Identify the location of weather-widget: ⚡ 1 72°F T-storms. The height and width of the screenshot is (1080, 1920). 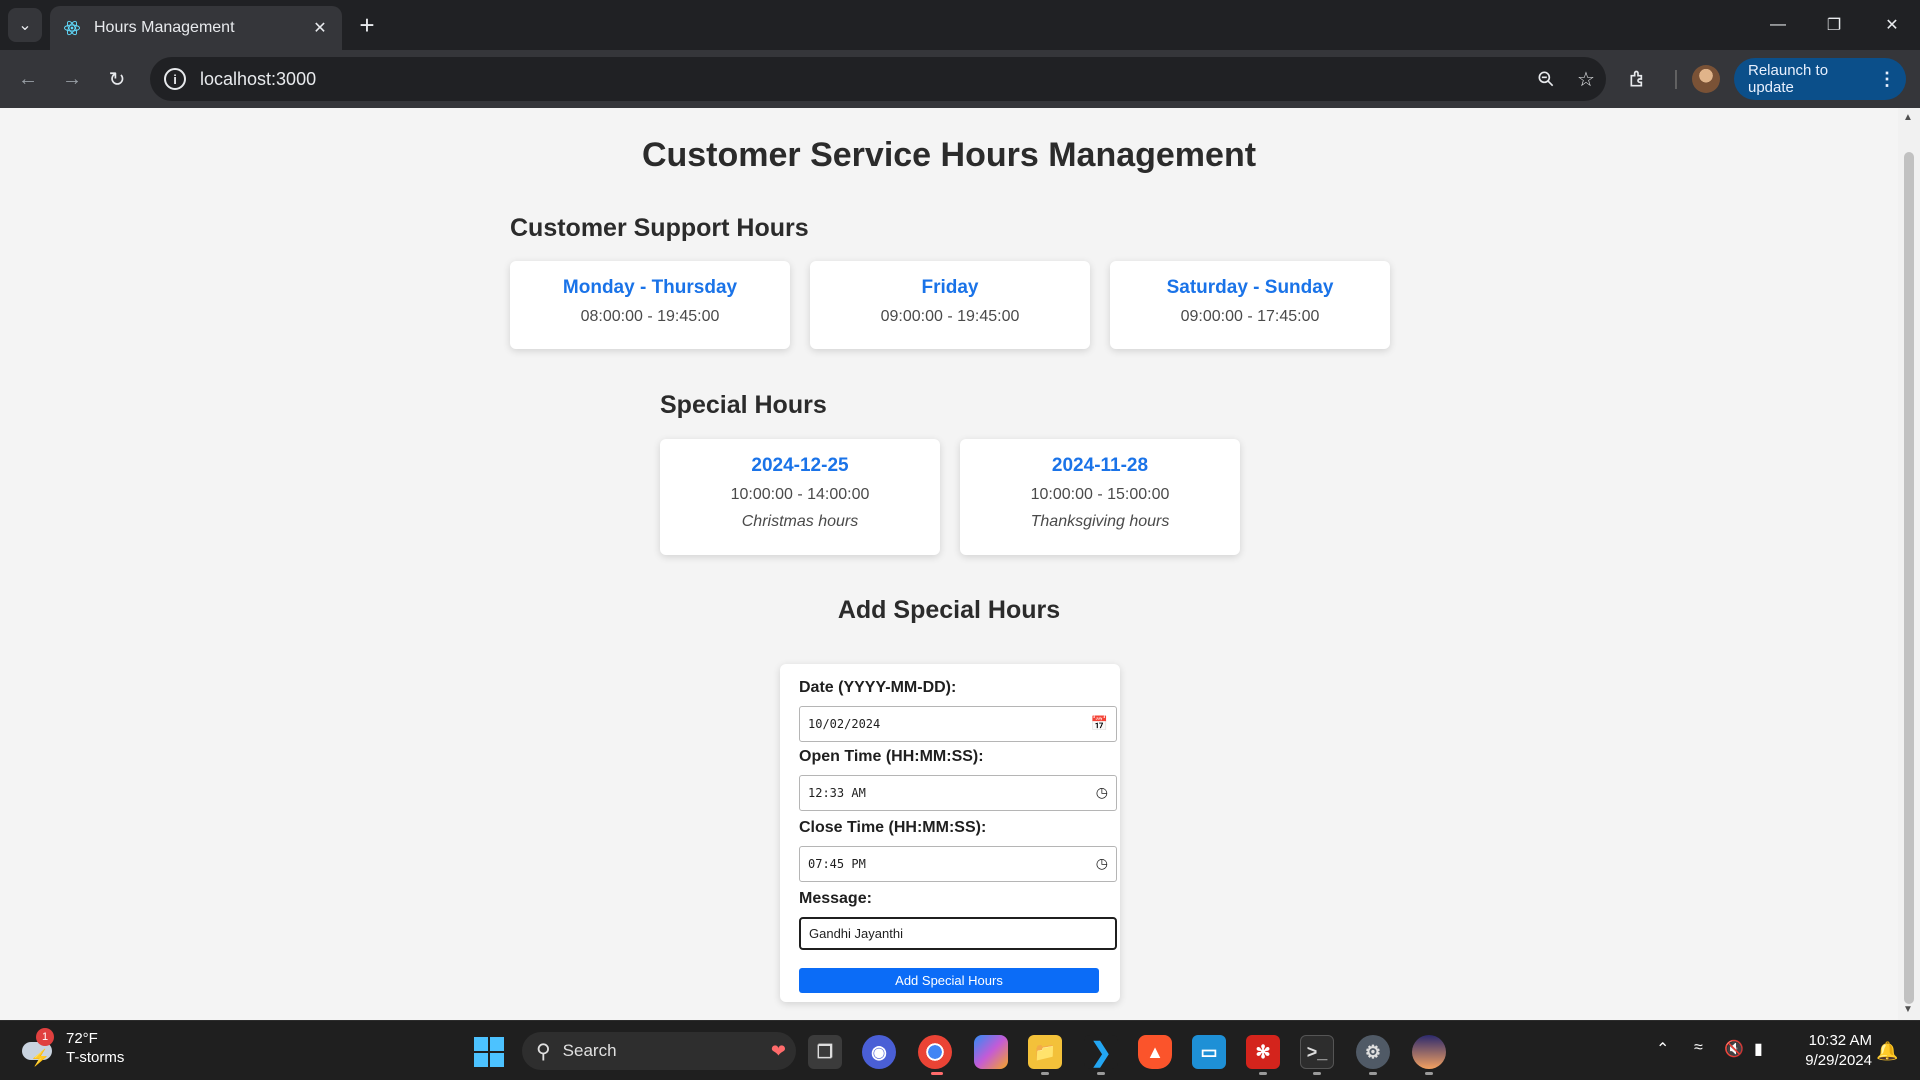
(72, 1047).